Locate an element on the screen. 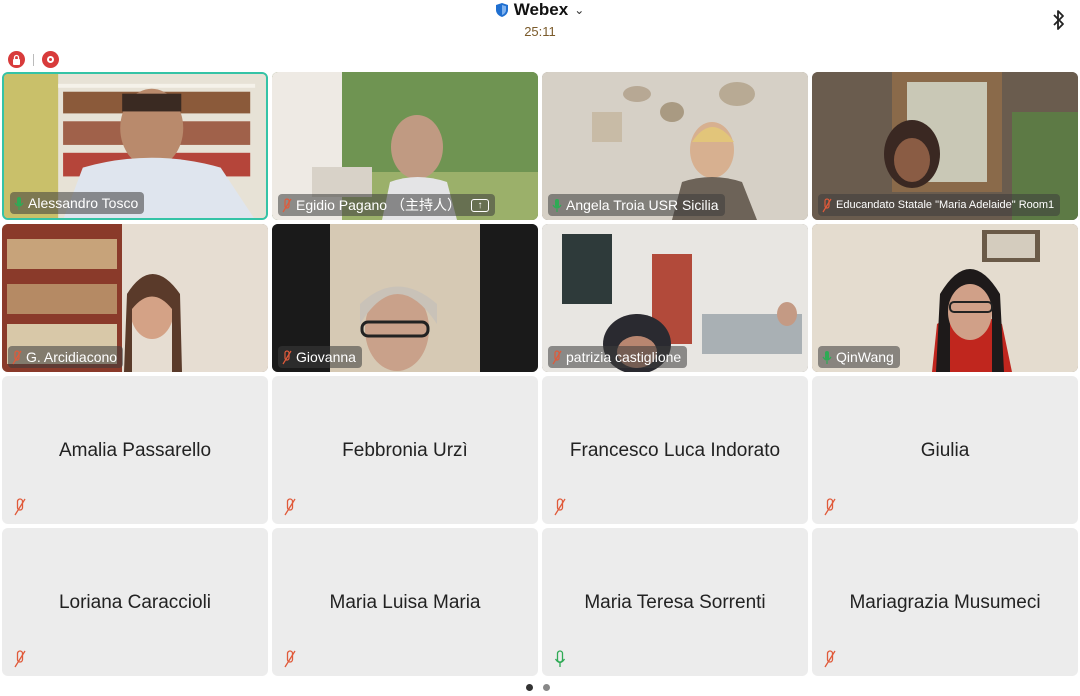  audio-tile: Loriana Caraccioli is located at coordinates (135, 602).